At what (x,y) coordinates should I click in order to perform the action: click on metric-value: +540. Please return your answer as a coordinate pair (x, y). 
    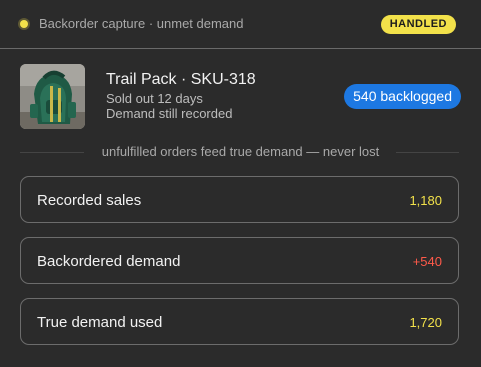
    Looking at the image, I should click on (427, 261).